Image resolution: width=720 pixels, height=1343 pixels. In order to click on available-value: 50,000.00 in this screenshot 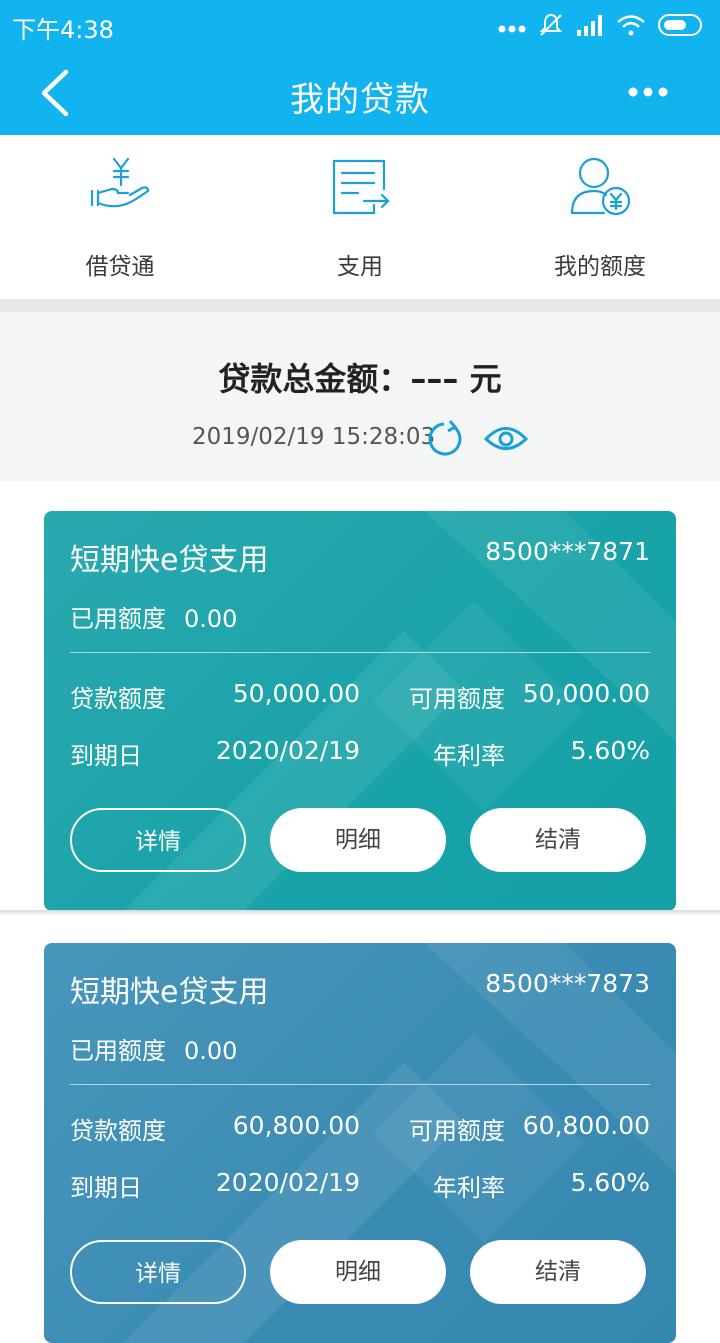, I will do `click(586, 693)`.